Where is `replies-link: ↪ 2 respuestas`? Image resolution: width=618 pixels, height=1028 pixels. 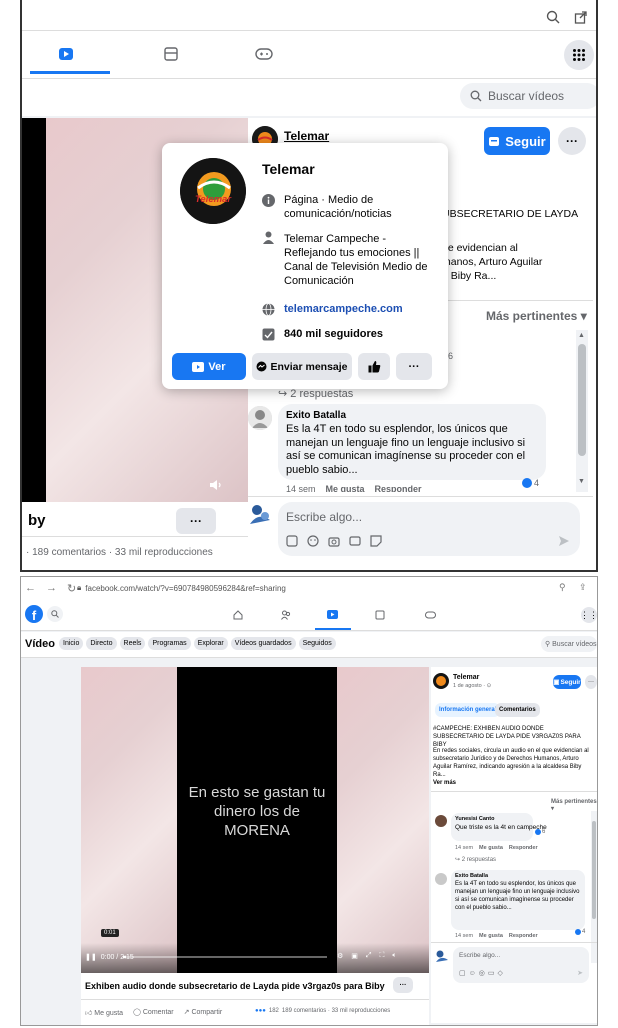
replies-link: ↪ 2 respuestas is located at coordinates (475, 859).